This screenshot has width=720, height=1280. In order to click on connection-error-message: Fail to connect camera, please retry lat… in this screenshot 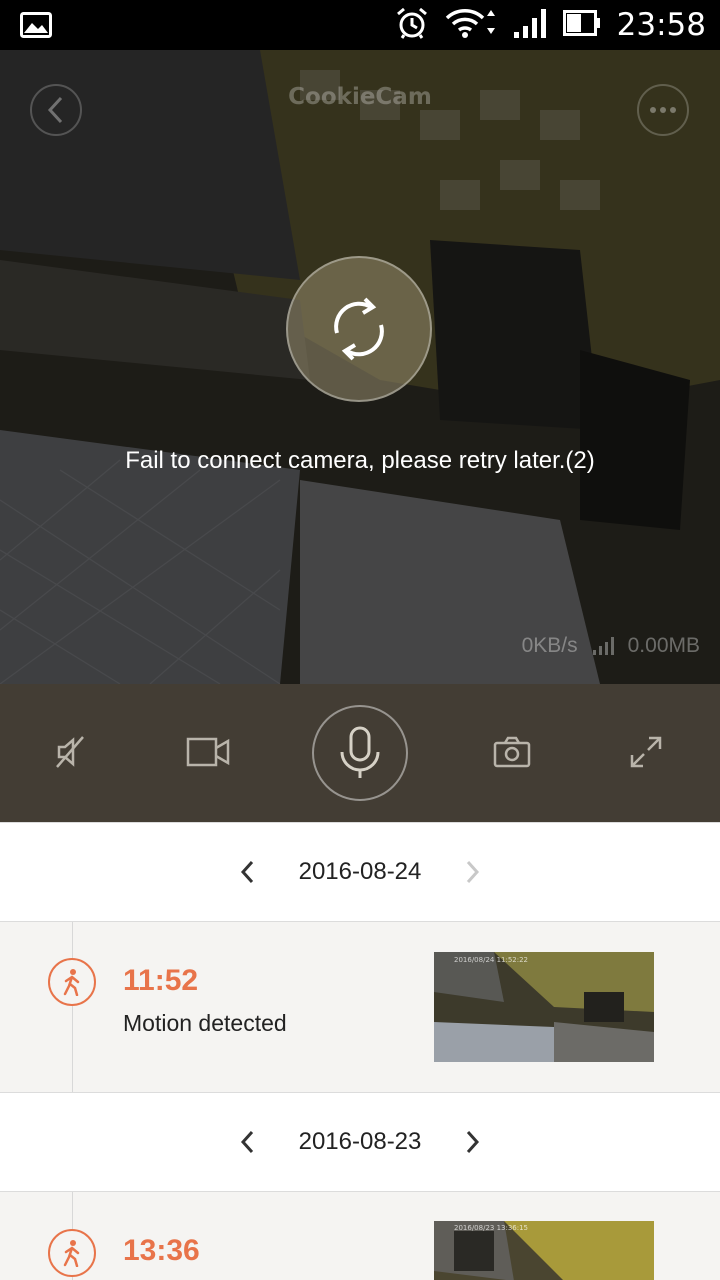, I will do `click(360, 460)`.